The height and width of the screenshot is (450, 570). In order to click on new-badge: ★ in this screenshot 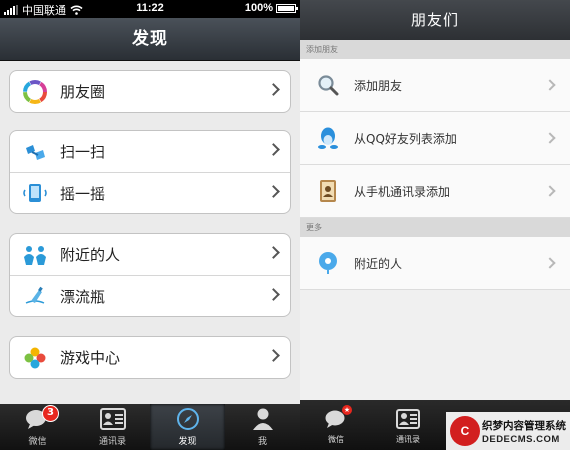, I will do `click(347, 410)`.